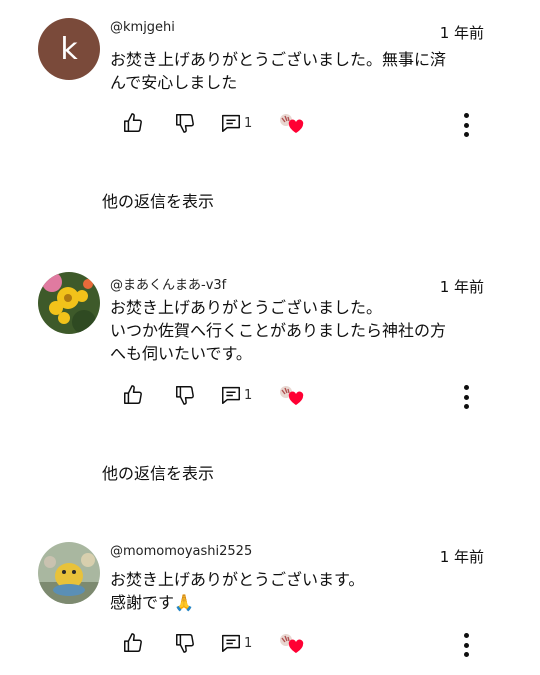  Describe the element at coordinates (300, 591) in the screenshot. I see `comment-text: お焚き上げありがとうございます。 感謝です🙏` at that location.